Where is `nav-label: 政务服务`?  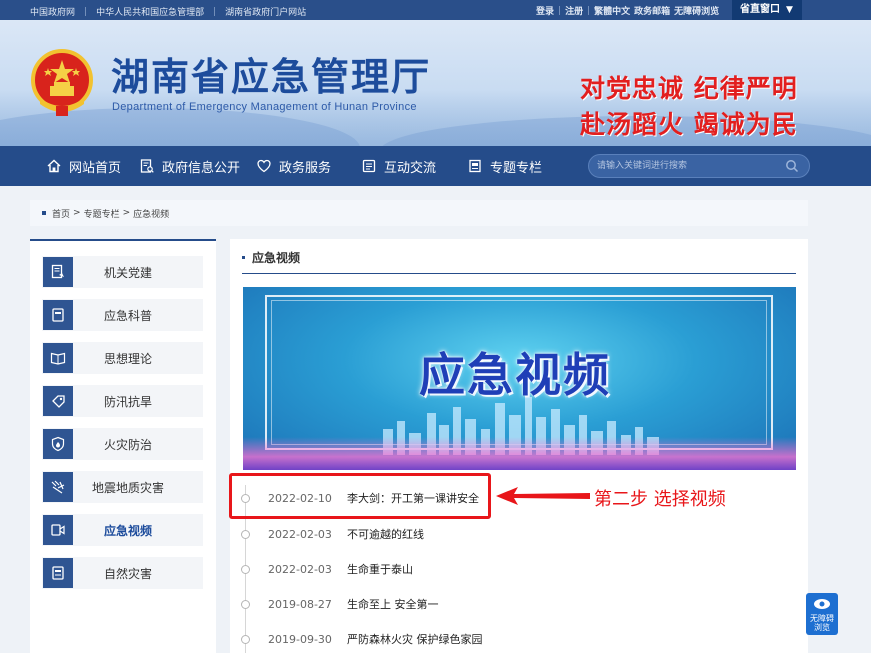
nav-label: 政务服务 is located at coordinates (305, 168).